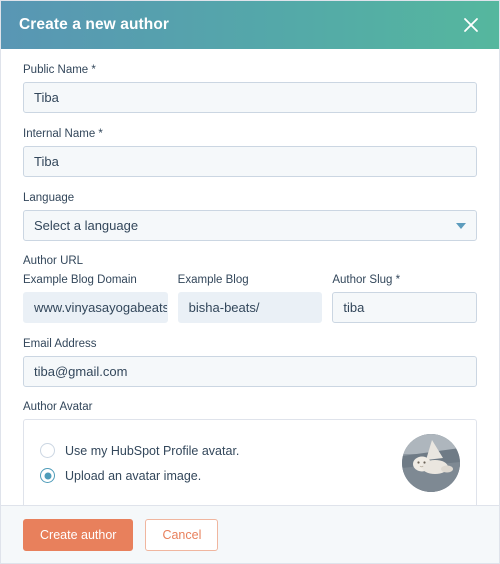 The height and width of the screenshot is (564, 500). What do you see at coordinates (47, 475) in the screenshot?
I see `radio-selected-icon` at bounding box center [47, 475].